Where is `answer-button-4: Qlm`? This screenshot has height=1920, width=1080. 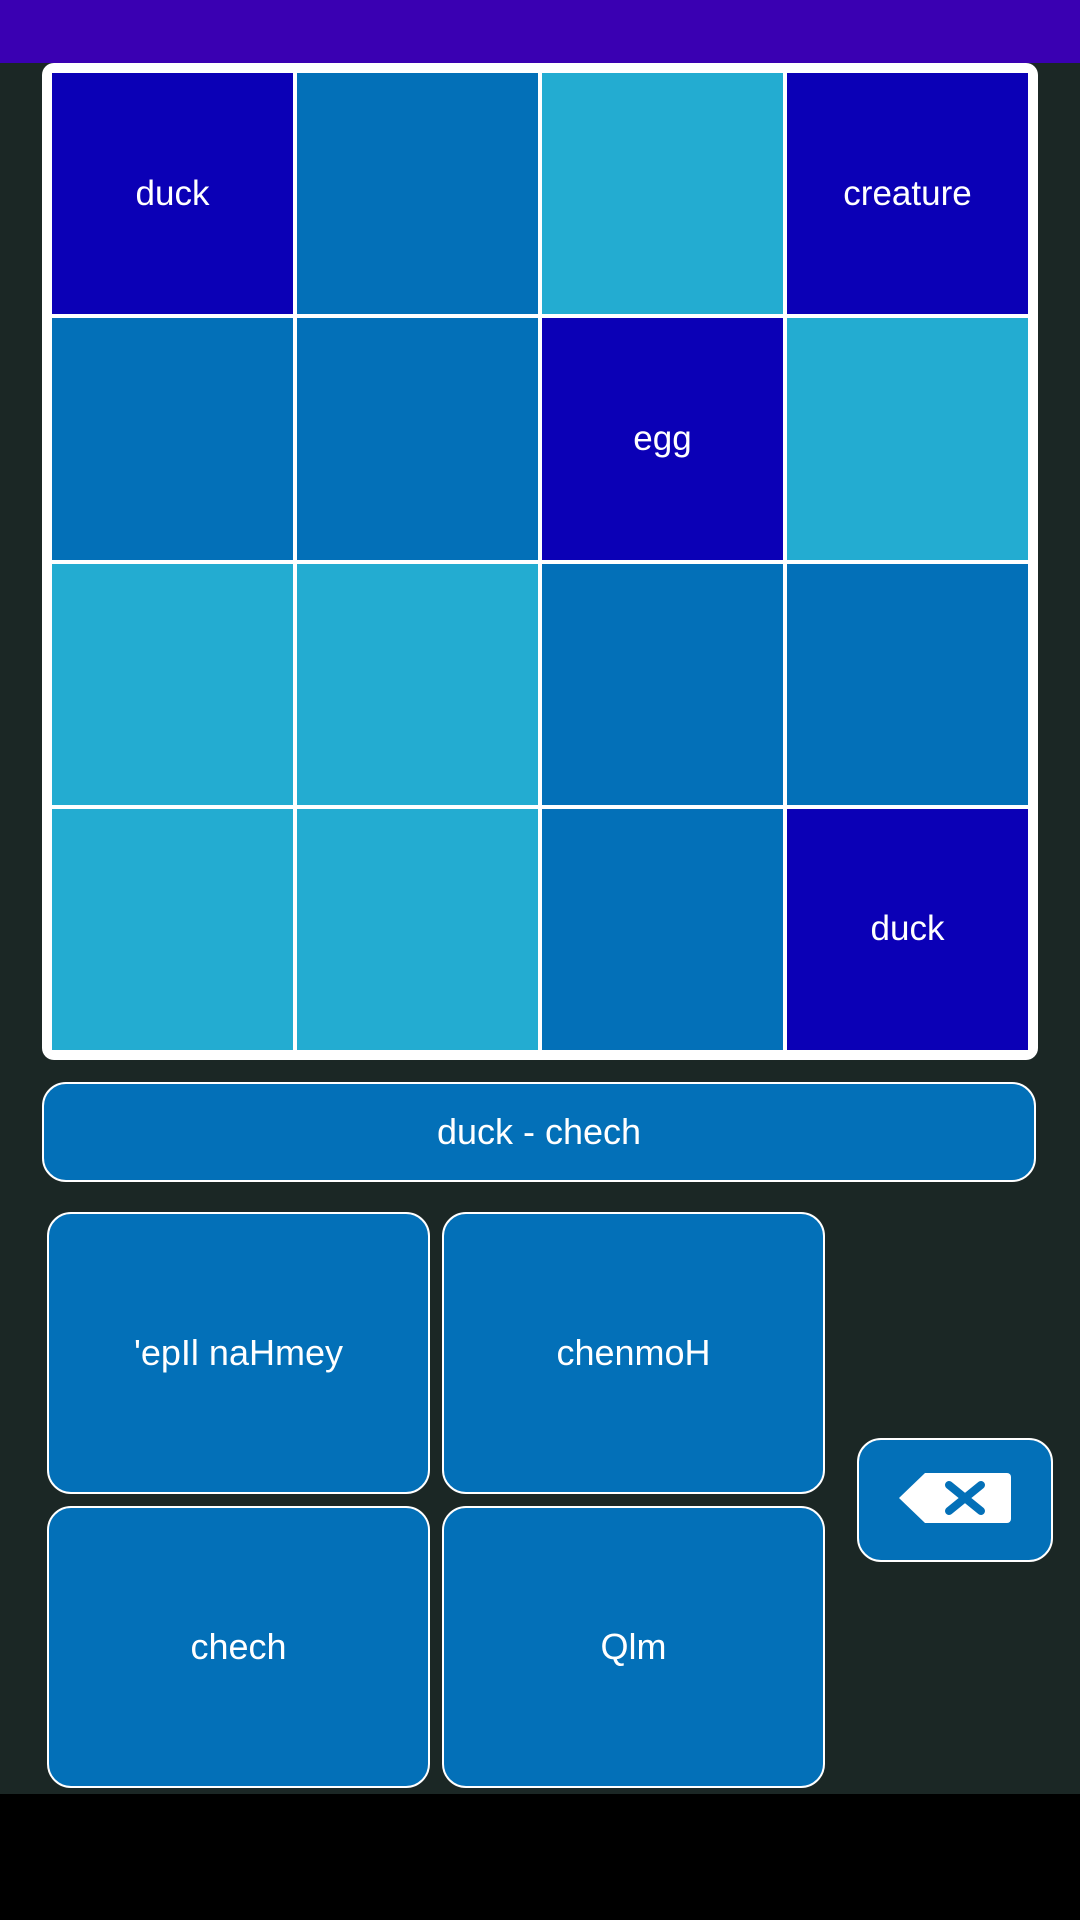
answer-button-4: Qlm is located at coordinates (633, 1647).